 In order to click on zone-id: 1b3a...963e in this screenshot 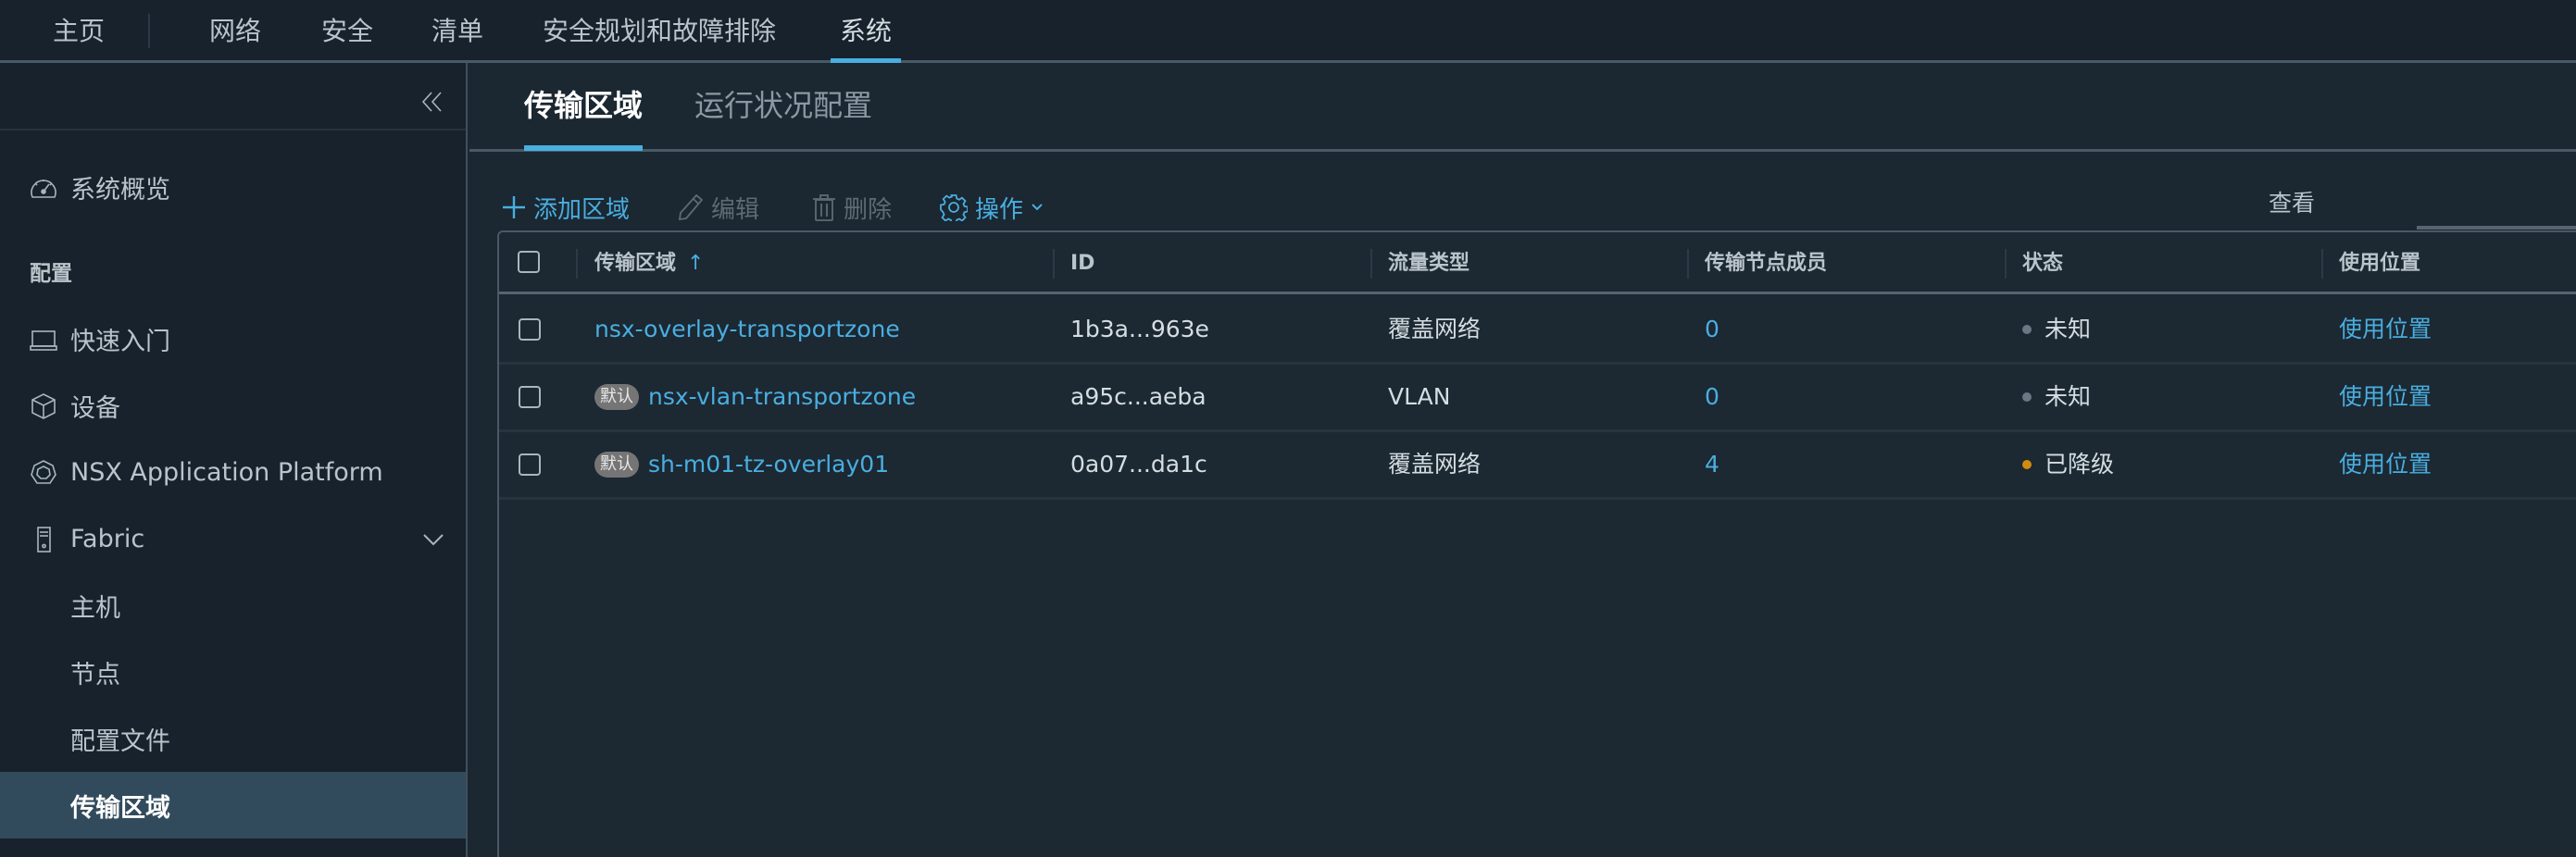, I will do `click(1139, 329)`.